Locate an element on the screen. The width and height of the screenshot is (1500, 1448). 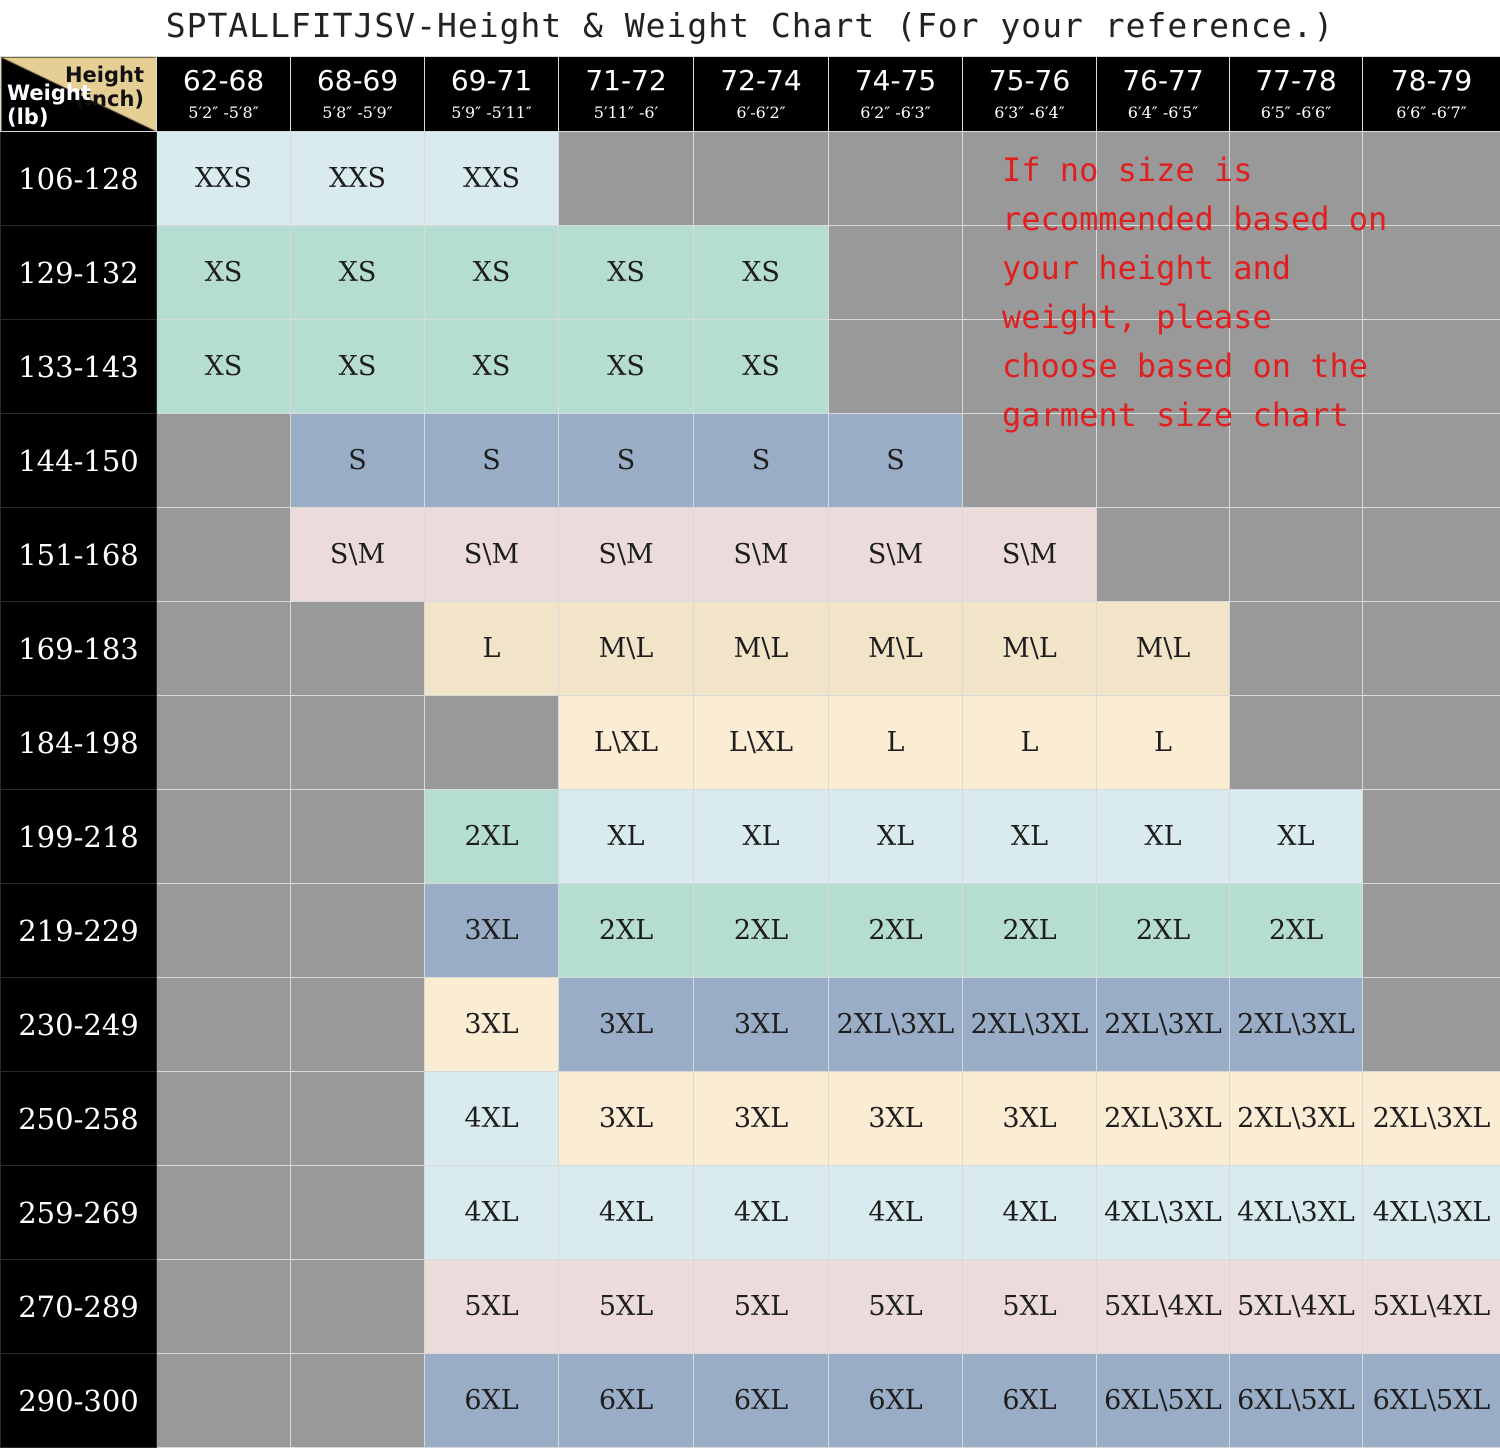
height-feet-label: 5′11″ -6′ is located at coordinates (626, 113).